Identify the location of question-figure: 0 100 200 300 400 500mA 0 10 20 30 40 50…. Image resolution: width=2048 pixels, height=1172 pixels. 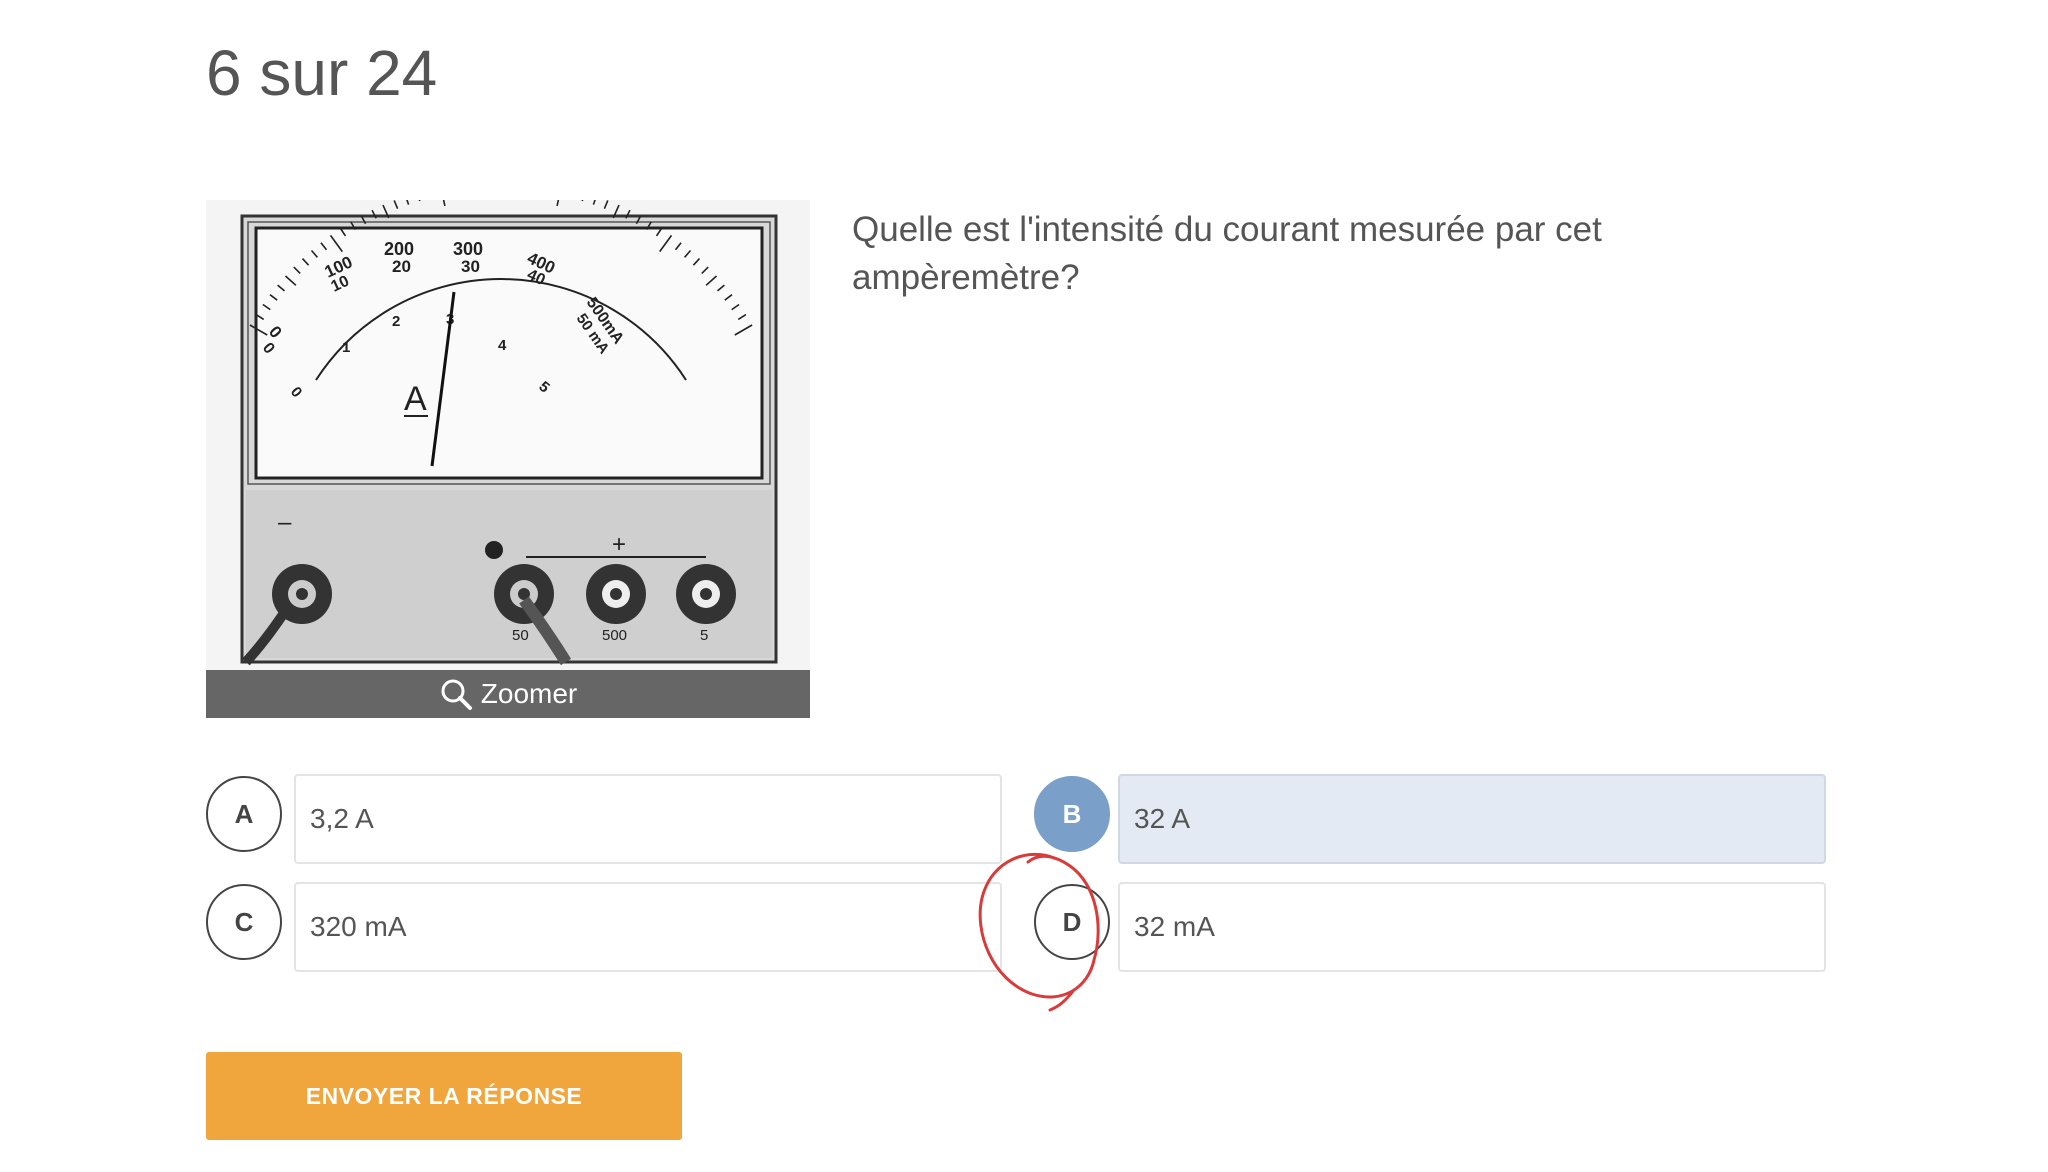
(508, 459).